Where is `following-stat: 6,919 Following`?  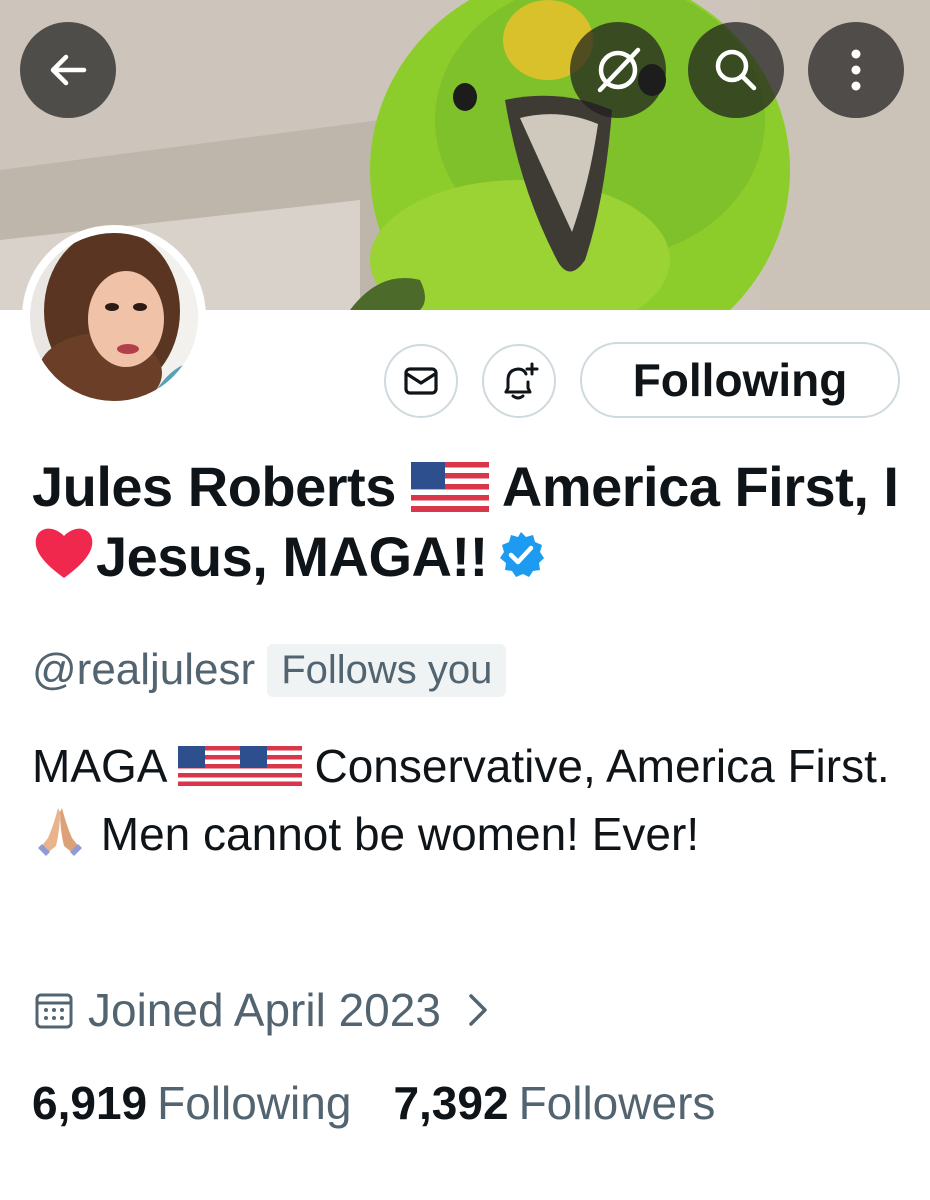 following-stat: 6,919 Following is located at coordinates (191, 1103).